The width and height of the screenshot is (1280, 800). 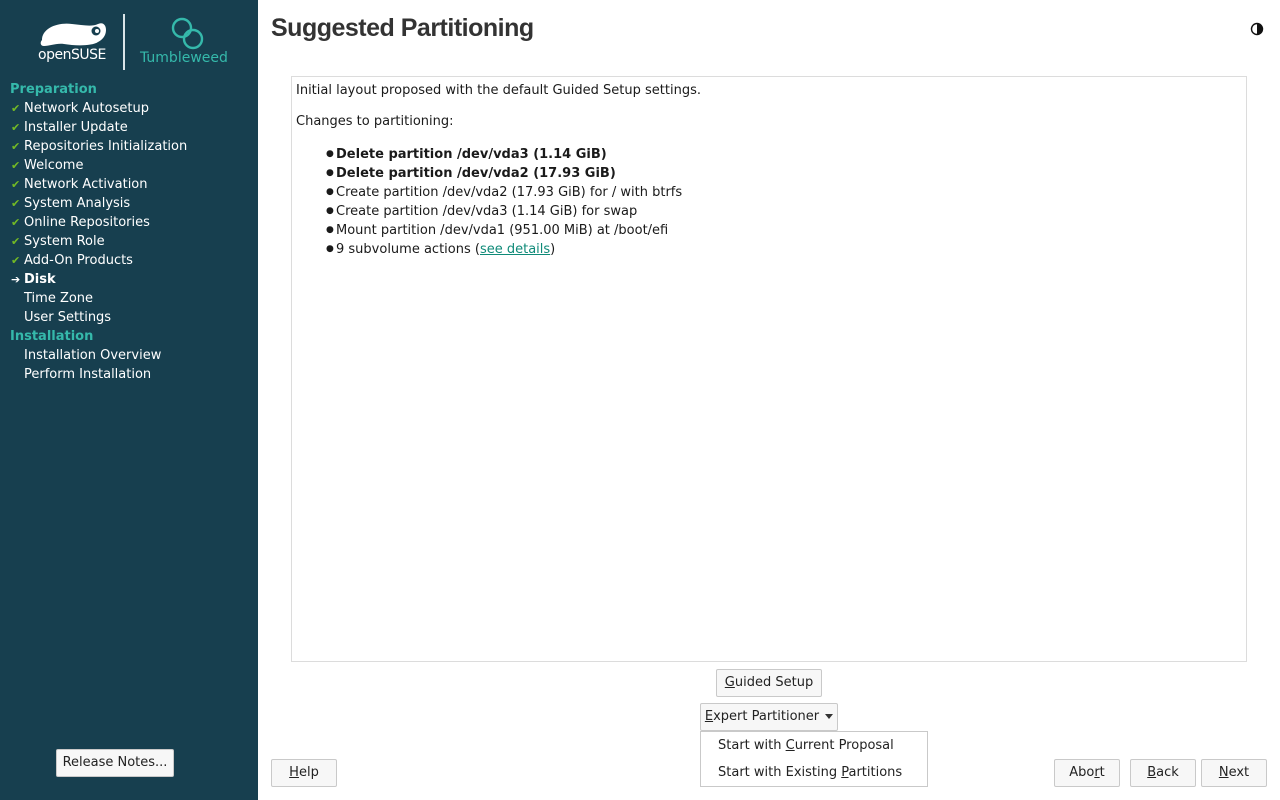 I want to click on help-button: Help, so click(x=304, y=773).